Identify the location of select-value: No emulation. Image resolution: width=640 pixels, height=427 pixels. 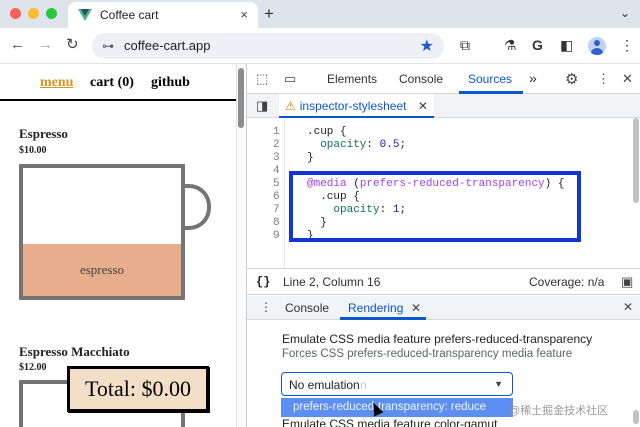
(324, 385).